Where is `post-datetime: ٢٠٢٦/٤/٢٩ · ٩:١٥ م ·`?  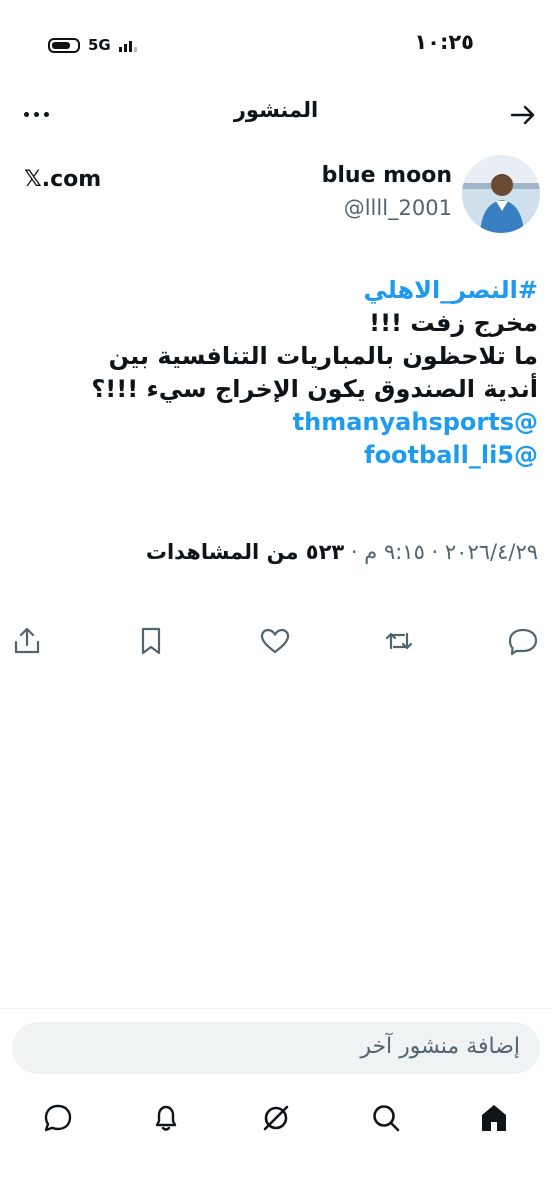 post-datetime: ٢٠٢٦/٤/٢٩ · ٩:١٥ م · is located at coordinates (441, 552).